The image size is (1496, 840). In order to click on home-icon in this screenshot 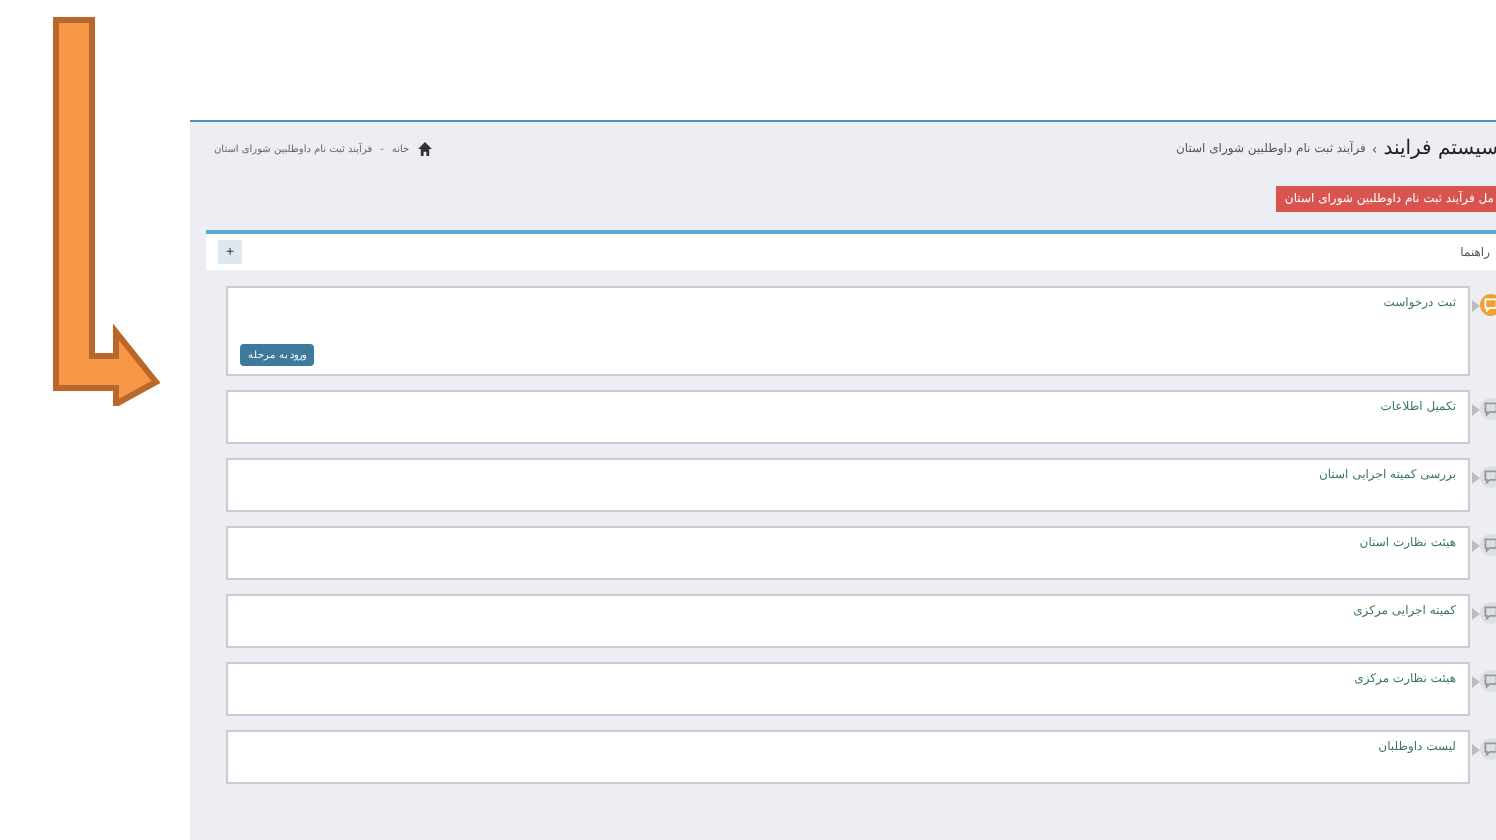, I will do `click(424, 149)`.